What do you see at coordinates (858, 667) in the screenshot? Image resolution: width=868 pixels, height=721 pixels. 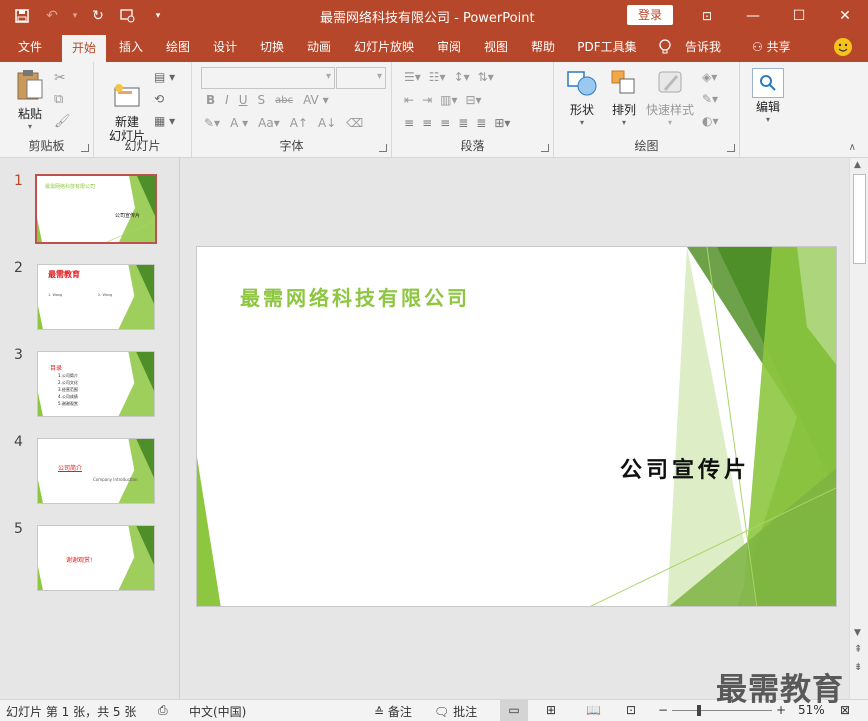 I see `next-slide-icon: ⇟` at bounding box center [858, 667].